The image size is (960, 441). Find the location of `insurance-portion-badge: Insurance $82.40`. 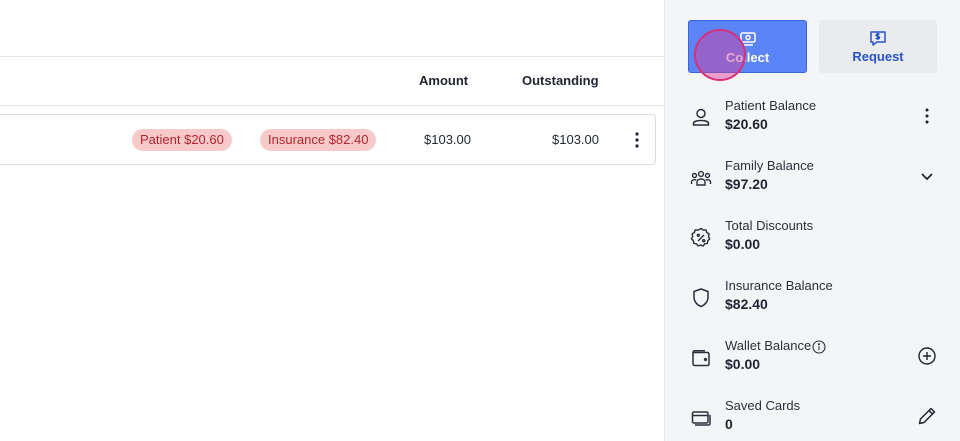

insurance-portion-badge: Insurance $82.40 is located at coordinates (318, 140).